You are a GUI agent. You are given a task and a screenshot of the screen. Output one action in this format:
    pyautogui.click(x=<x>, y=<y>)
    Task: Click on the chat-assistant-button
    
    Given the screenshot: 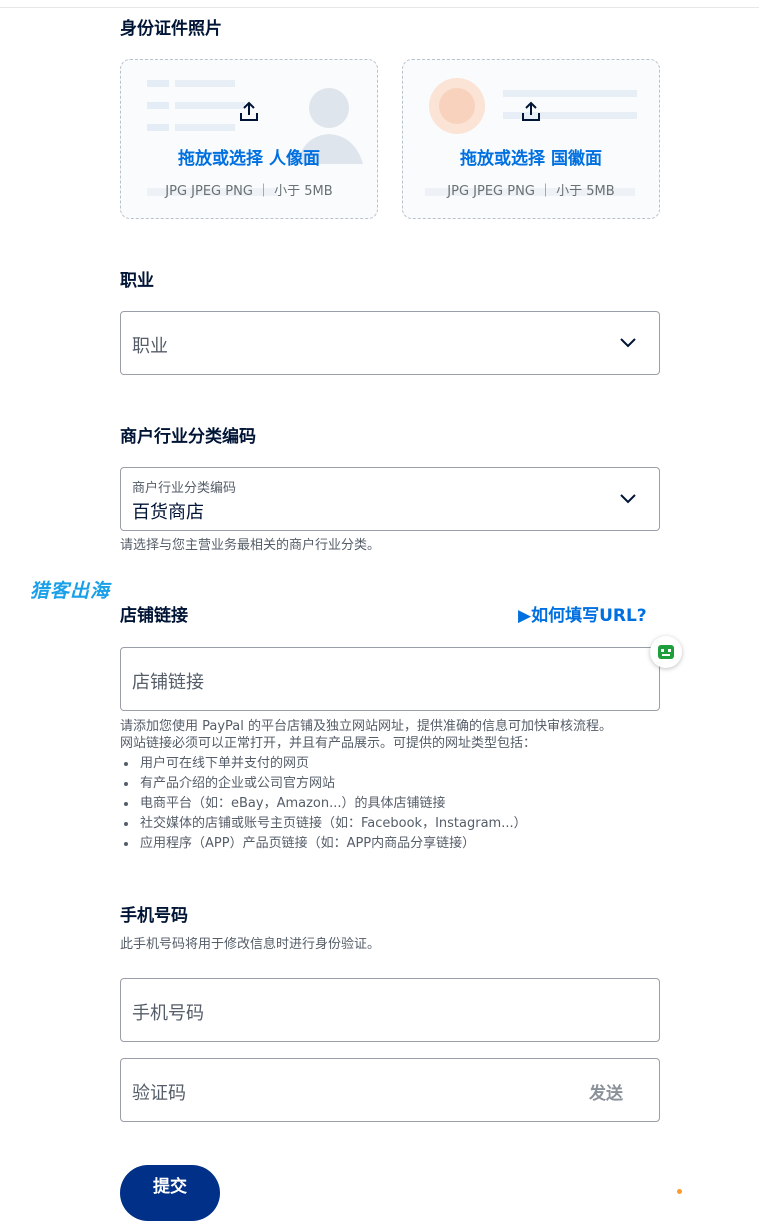 What is the action you would take?
    pyautogui.click(x=666, y=652)
    